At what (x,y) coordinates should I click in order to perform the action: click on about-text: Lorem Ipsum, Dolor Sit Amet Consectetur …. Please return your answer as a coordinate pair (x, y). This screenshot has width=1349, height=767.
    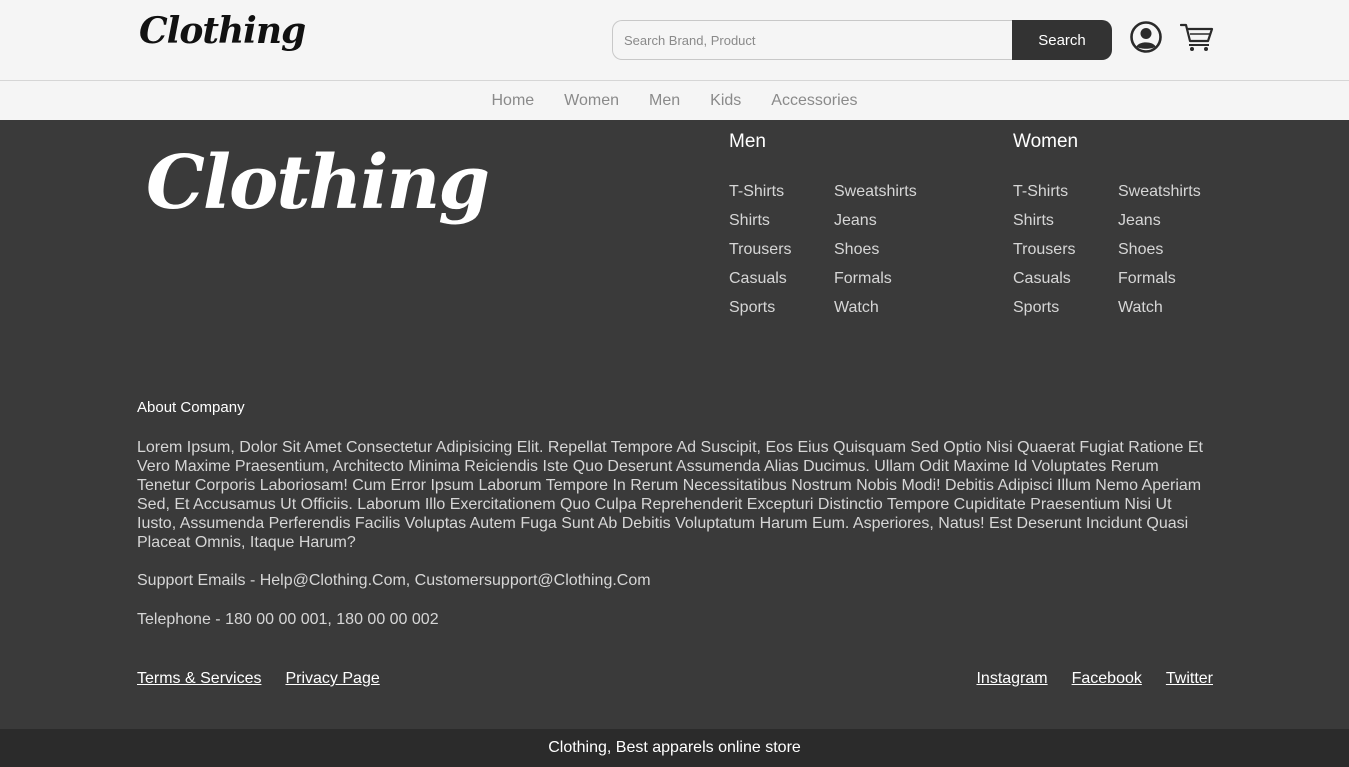
    Looking at the image, I should click on (670, 495).